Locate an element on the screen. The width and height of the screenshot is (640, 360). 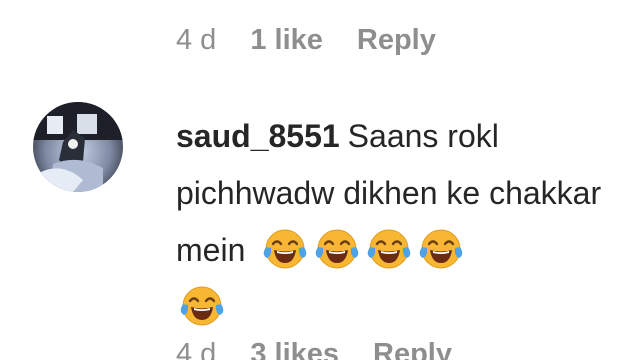
avatar-image is located at coordinates (78, 147).